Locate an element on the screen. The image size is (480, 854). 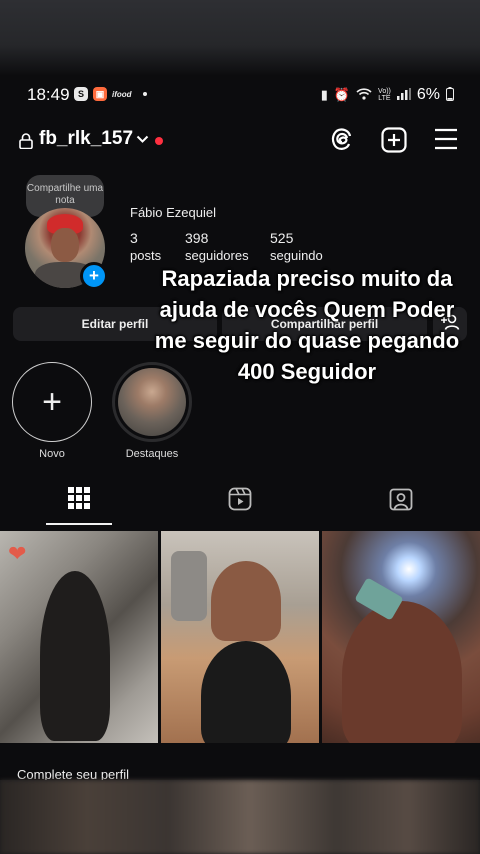
battery-icon is located at coordinates (450, 95).